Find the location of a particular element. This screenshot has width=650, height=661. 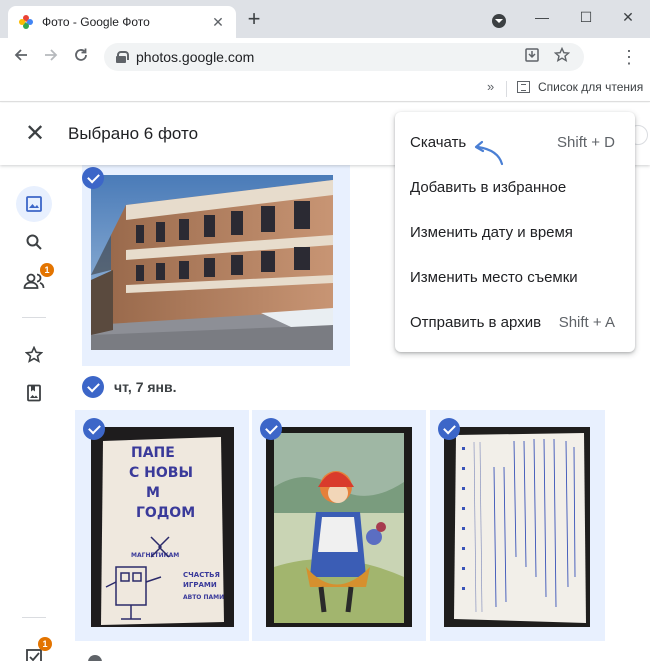

search-icon is located at coordinates (34, 242).